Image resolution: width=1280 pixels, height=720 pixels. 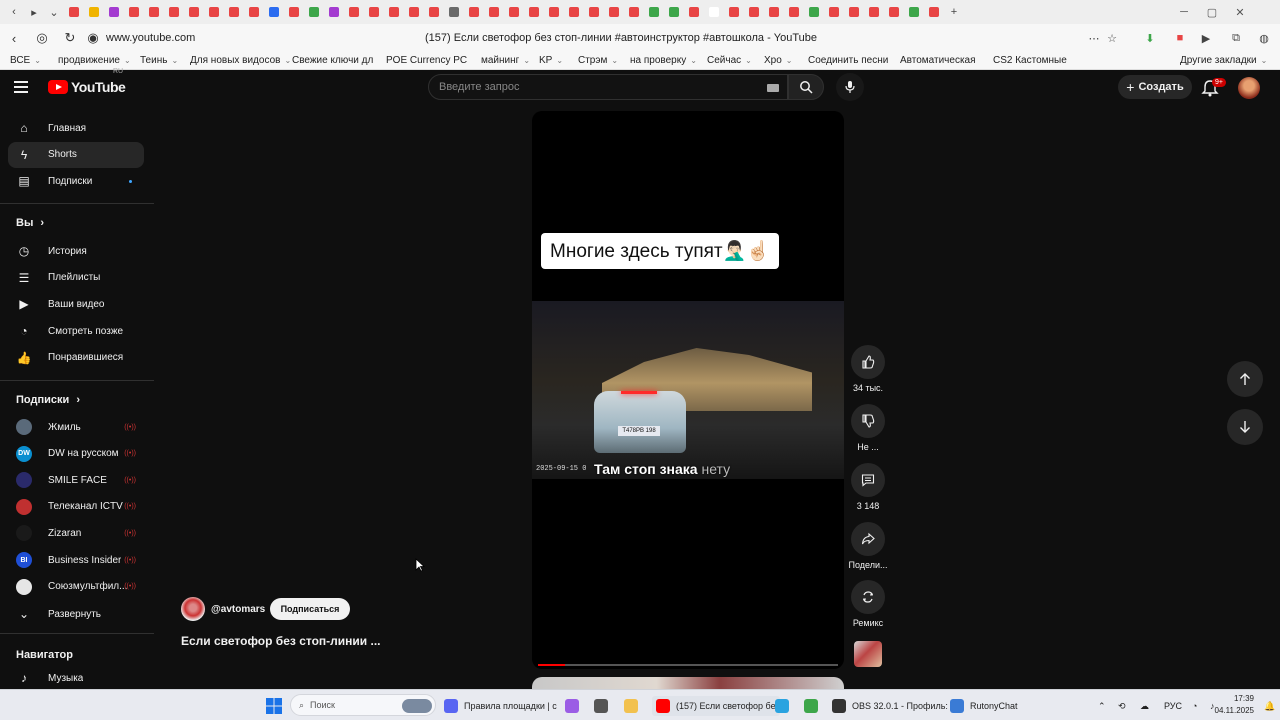 I want to click on previous-short-button, so click(x=1245, y=379).